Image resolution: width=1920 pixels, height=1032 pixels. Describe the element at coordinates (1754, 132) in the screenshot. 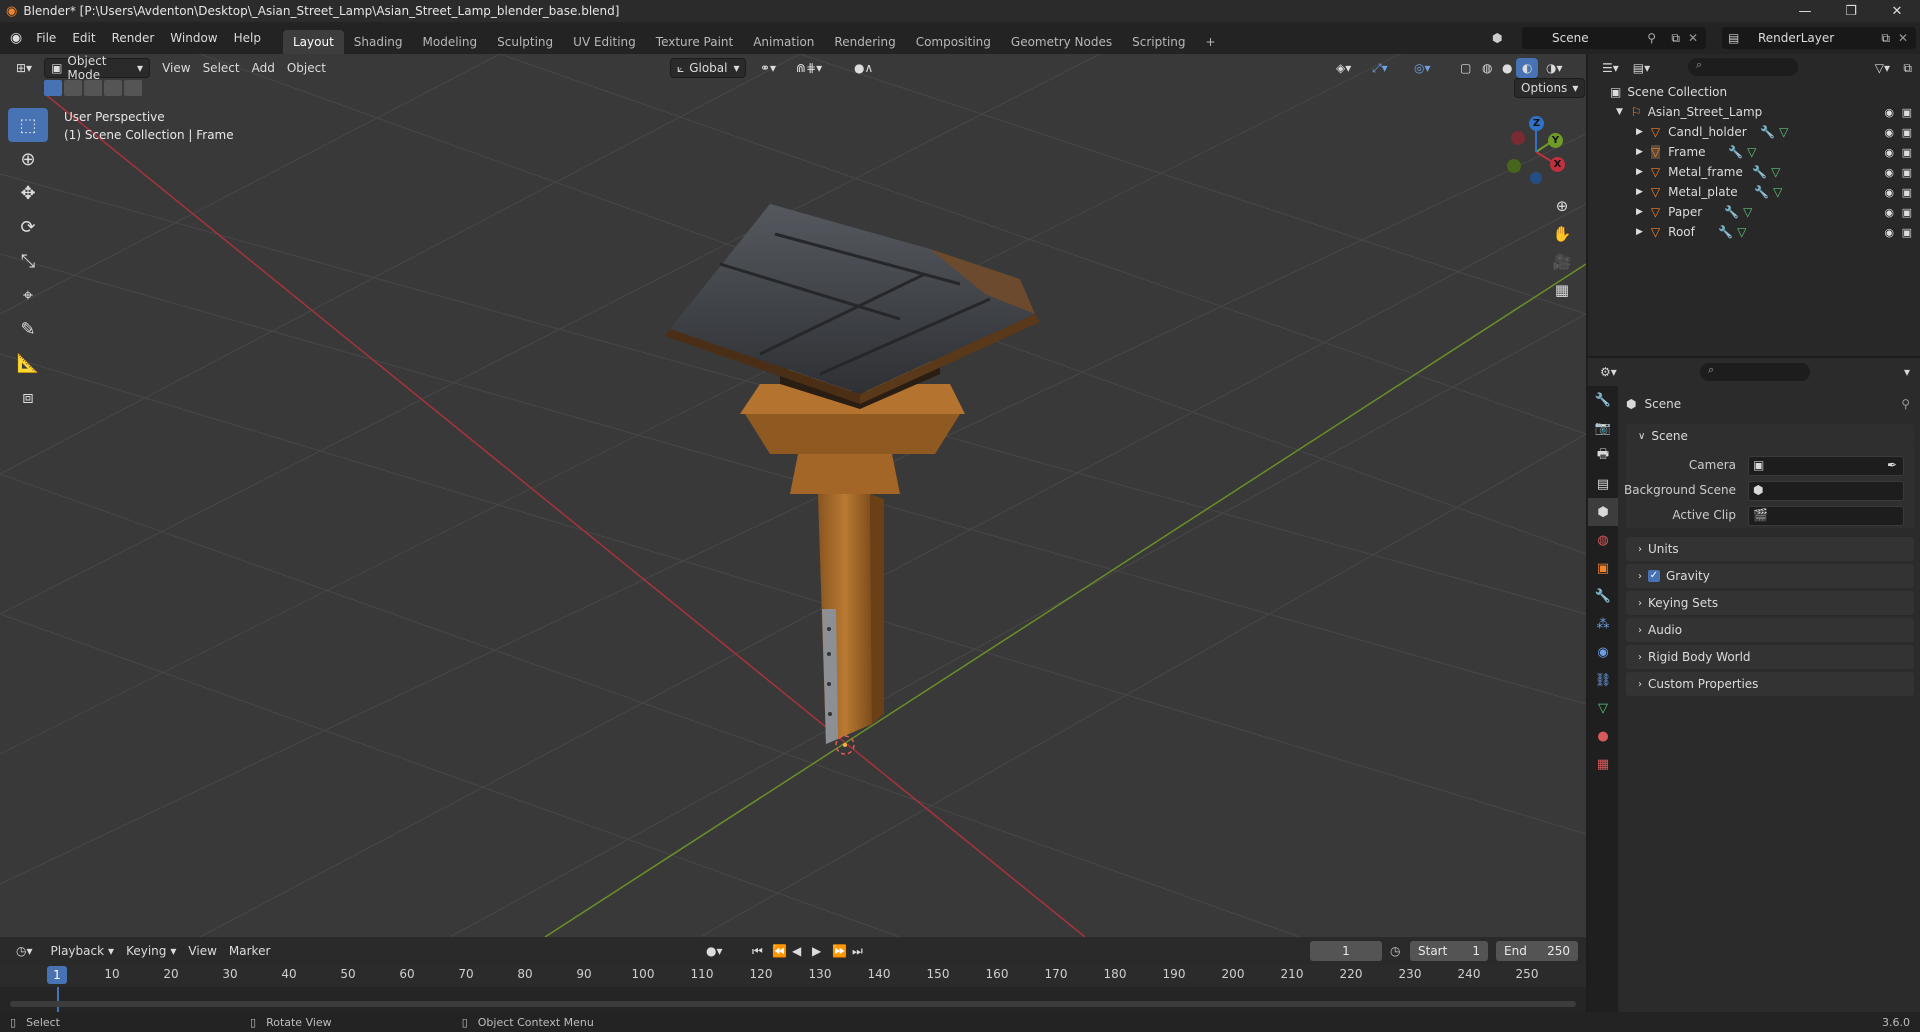

I see `outliner-object-row: ▶ ▽ Candl_holder 🔧 ▽ ◉ ▣` at that location.